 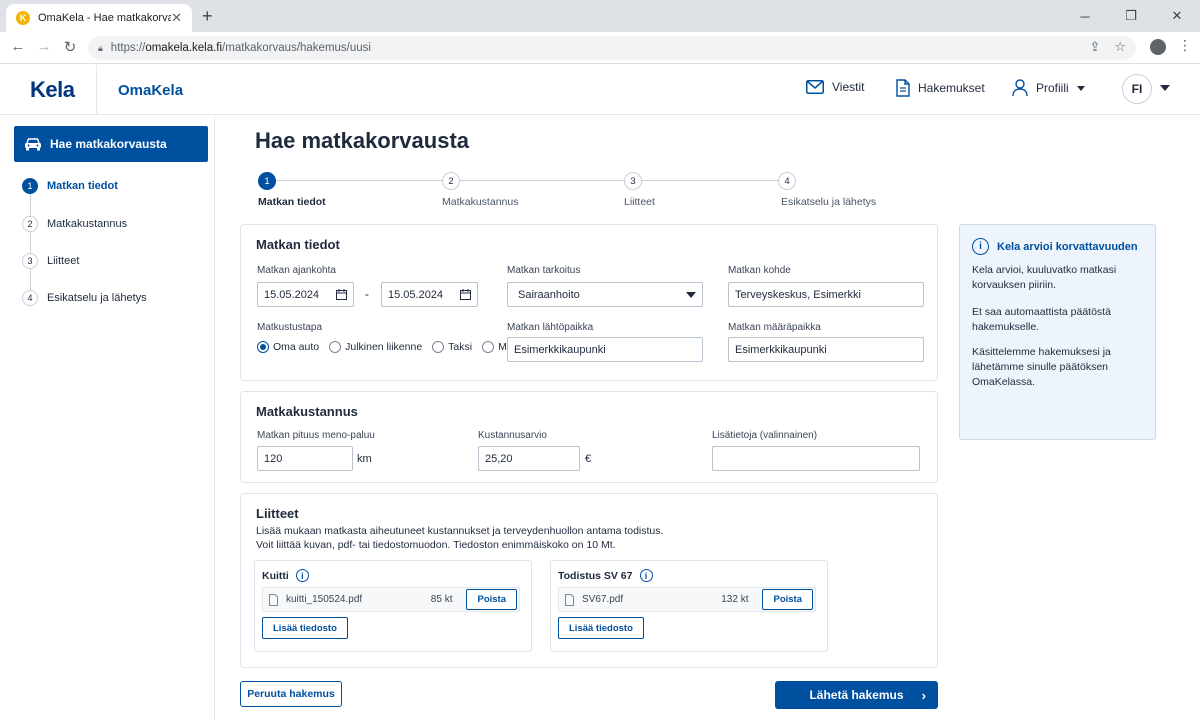 I want to click on browser-tabbar: K OmaKela - Hae matkakorvausta ✕ + ─ ❐ ✕, so click(x=600, y=16).